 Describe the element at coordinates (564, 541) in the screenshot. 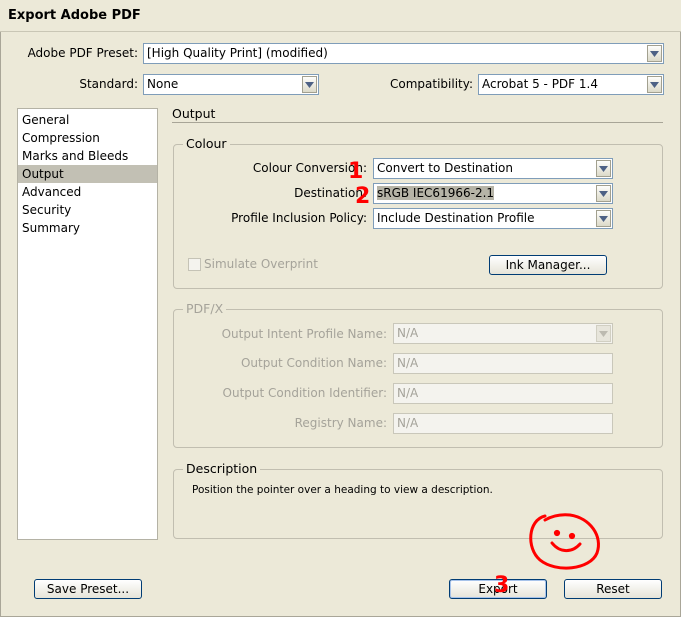

I see `smiley-annotation-icon` at that location.